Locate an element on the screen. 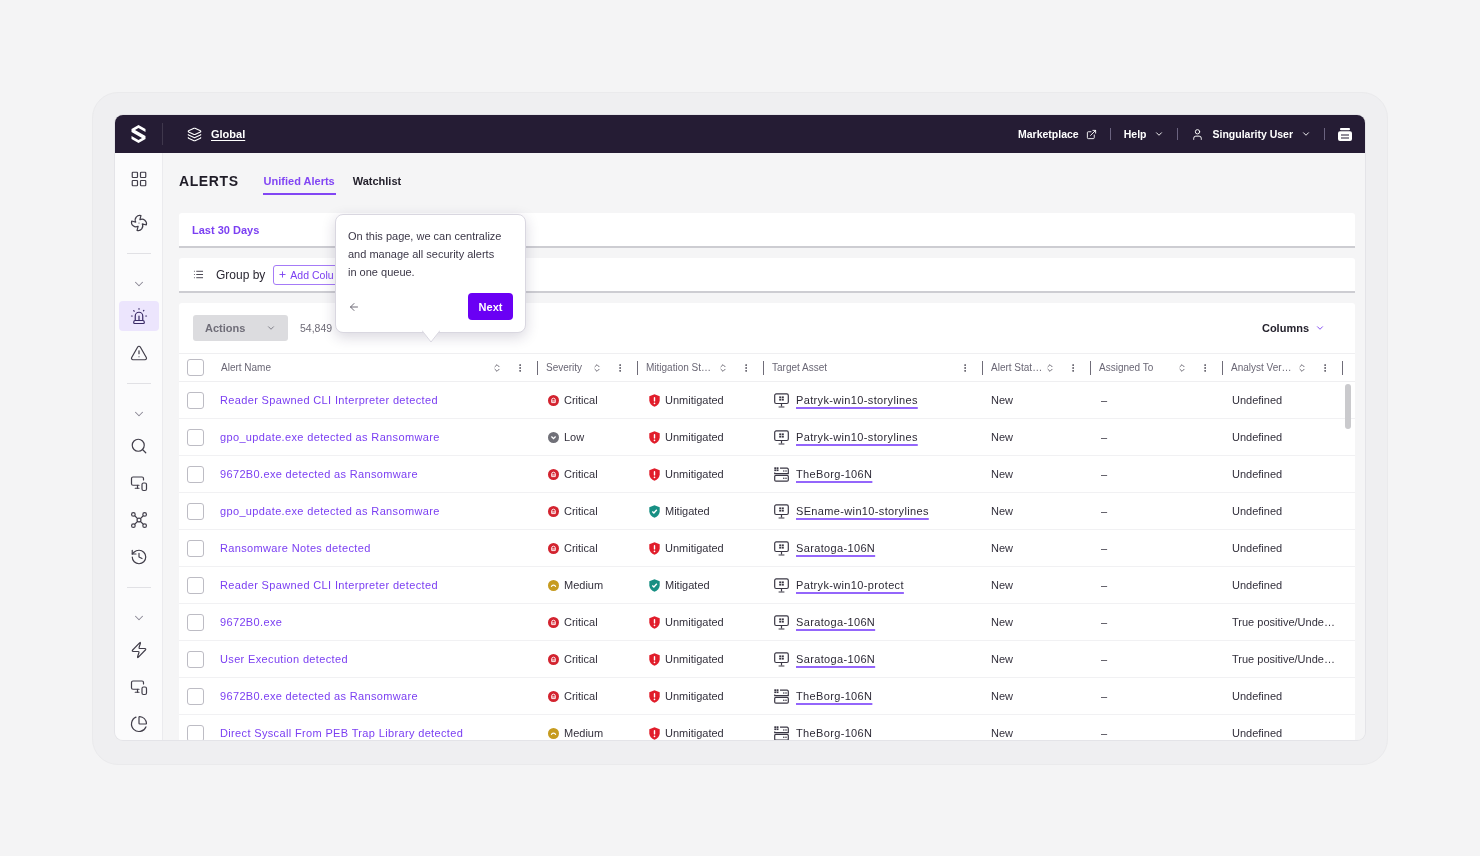 This screenshot has height=856, width=1480. server-icon is located at coordinates (781, 696).